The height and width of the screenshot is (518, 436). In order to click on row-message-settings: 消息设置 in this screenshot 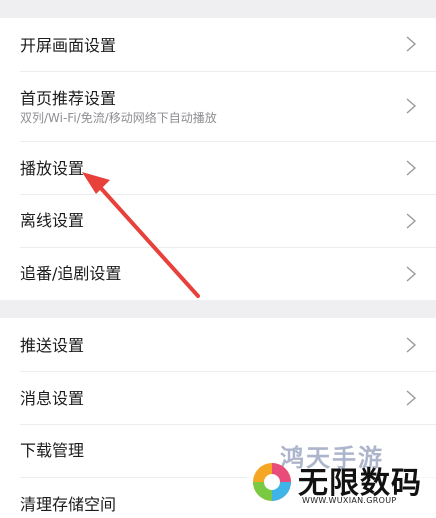, I will do `click(218, 398)`.